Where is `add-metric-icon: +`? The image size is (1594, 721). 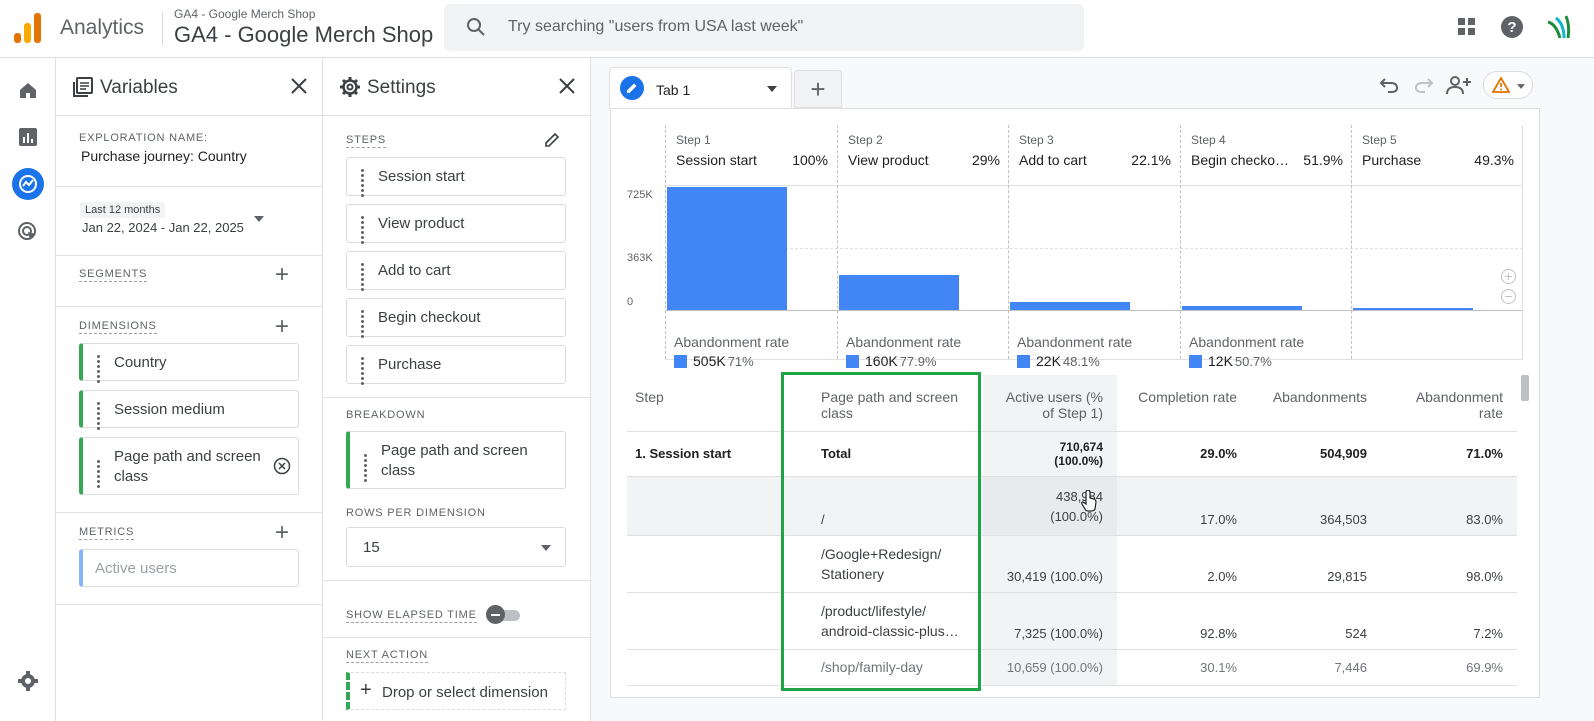
add-metric-icon: + is located at coordinates (282, 533).